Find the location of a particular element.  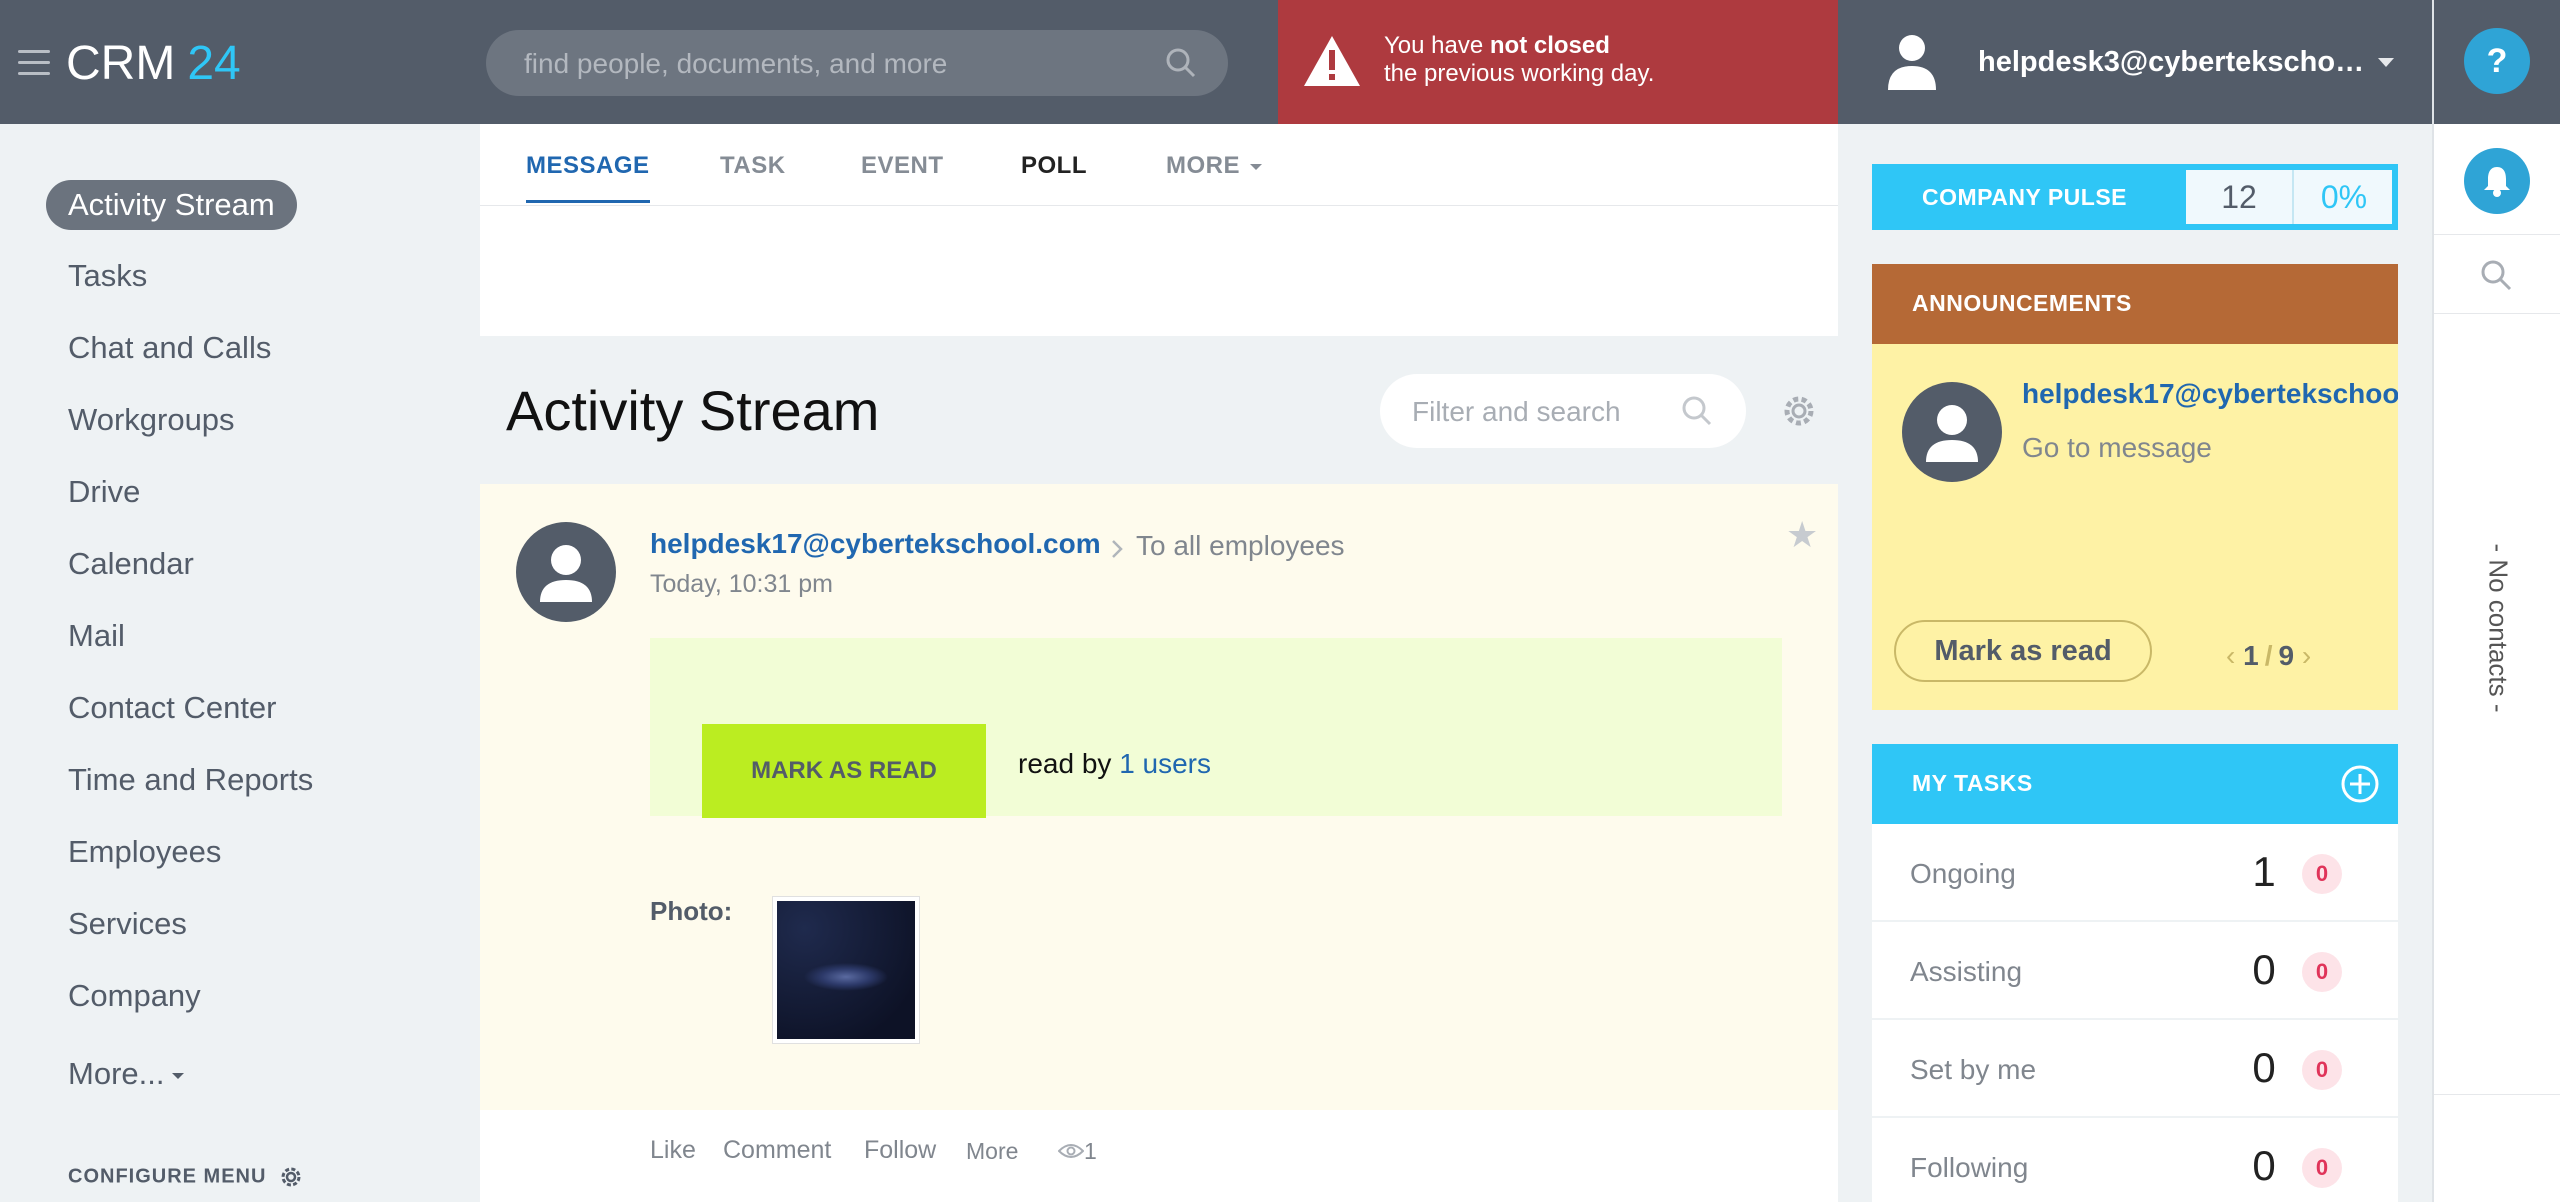

my-tasks-title: MY TASKS is located at coordinates (1972, 783).